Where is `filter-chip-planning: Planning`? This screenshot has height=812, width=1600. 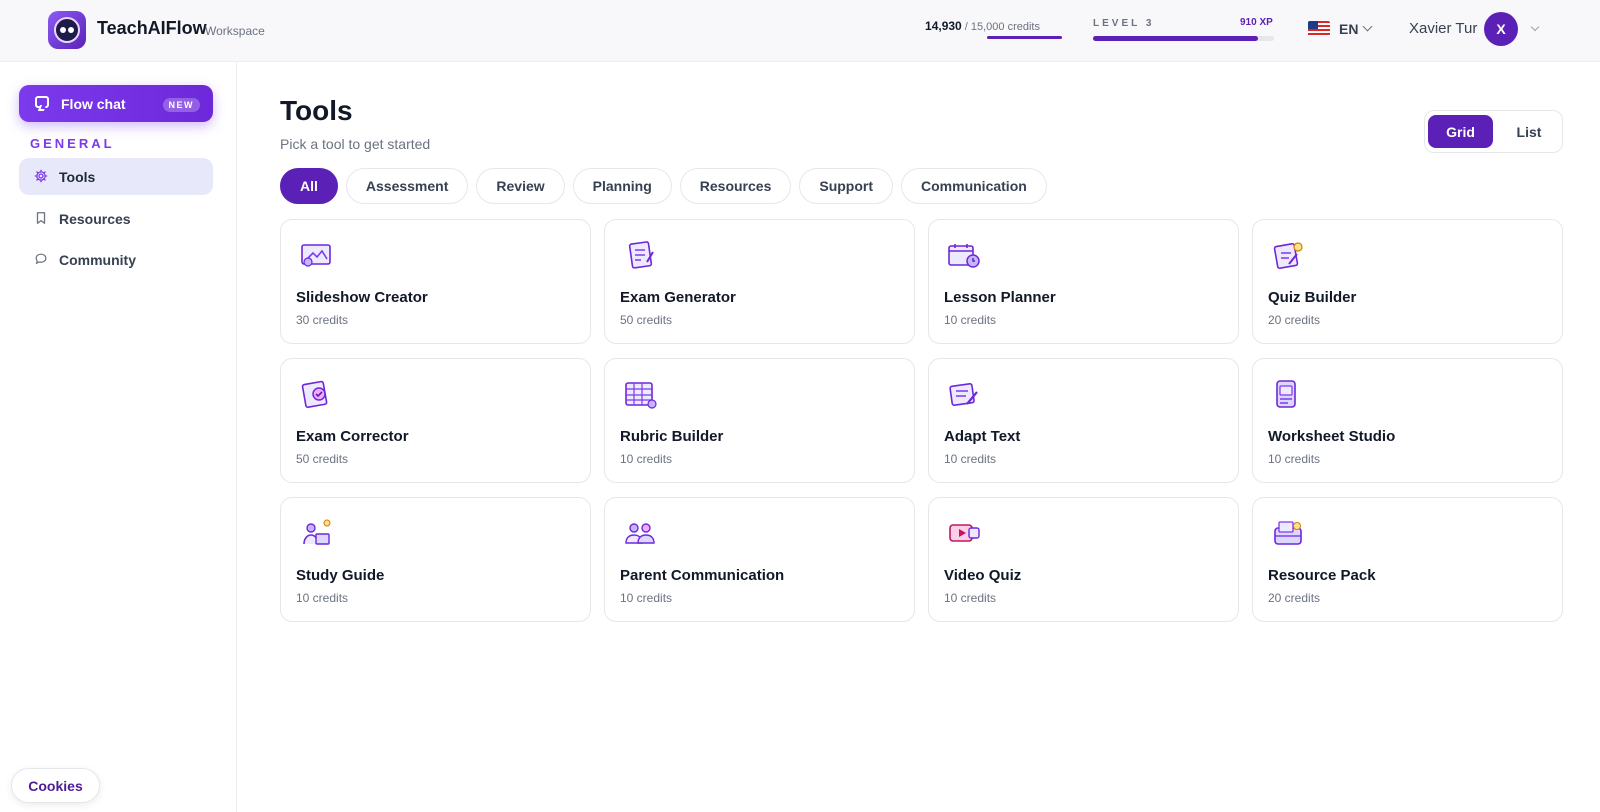 filter-chip-planning: Planning is located at coordinates (622, 186).